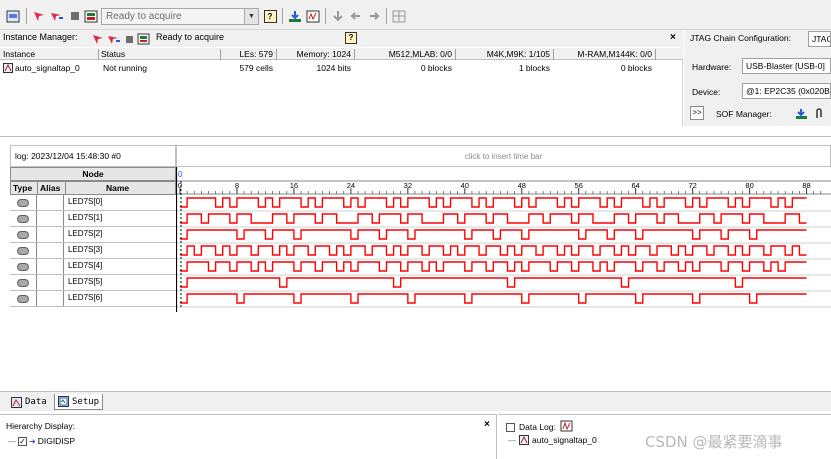 Image resolution: width=831 pixels, height=459 pixels. What do you see at coordinates (93, 174) in the screenshot?
I see `node-header: Node` at bounding box center [93, 174].